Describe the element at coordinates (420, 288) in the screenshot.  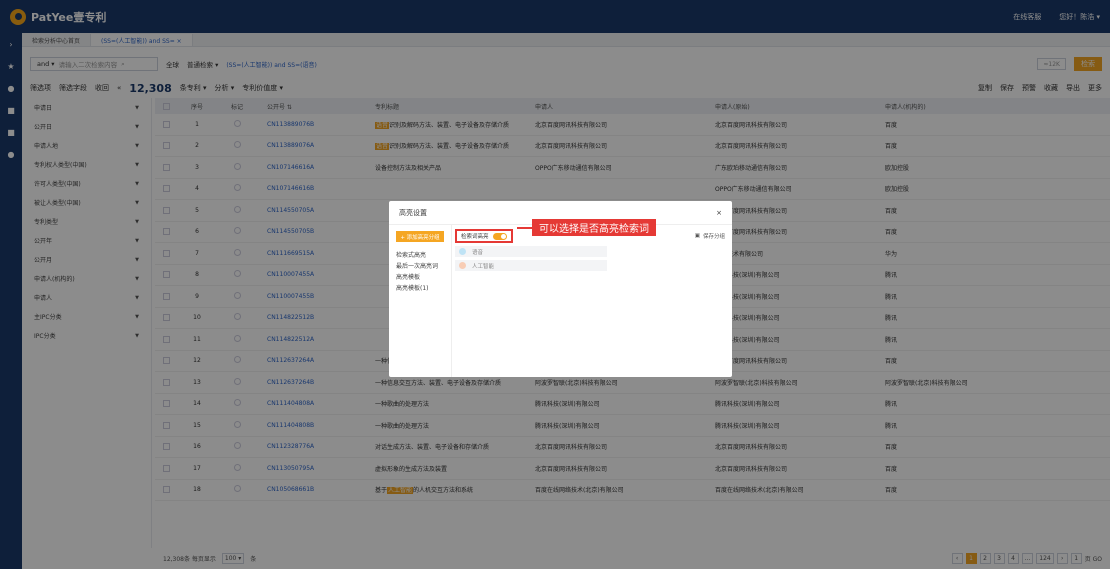
I see `side-item-template-1: 高亮模板(1)` at that location.